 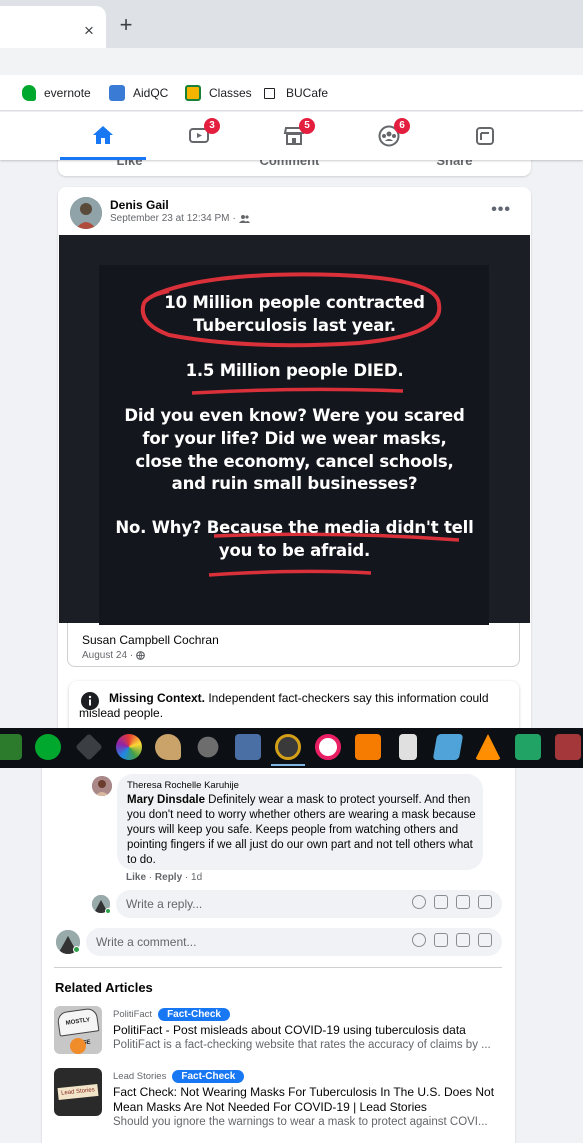 What do you see at coordinates (528, 747) in the screenshot?
I see `excel-icon` at bounding box center [528, 747].